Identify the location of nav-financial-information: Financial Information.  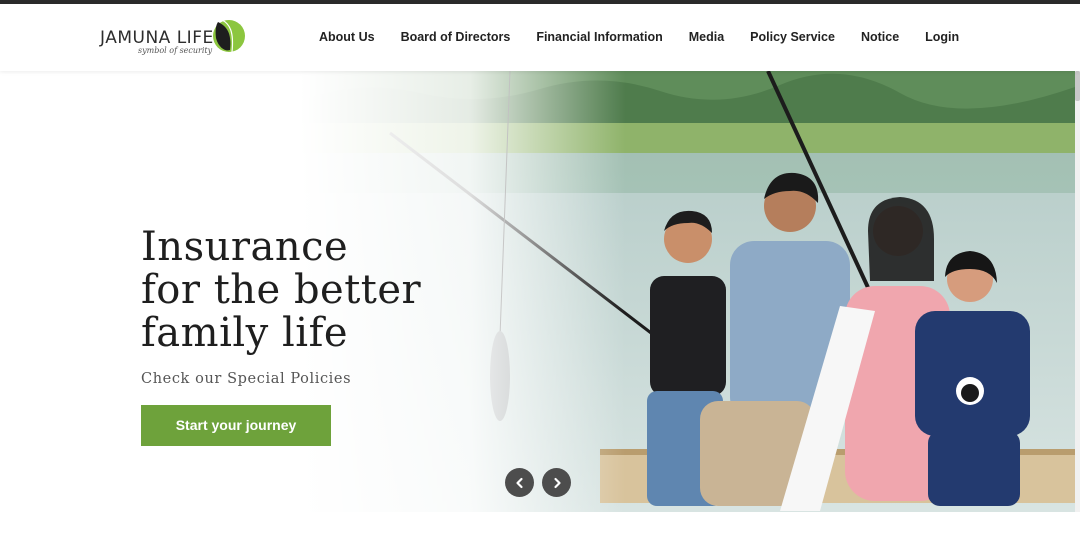
(599, 37).